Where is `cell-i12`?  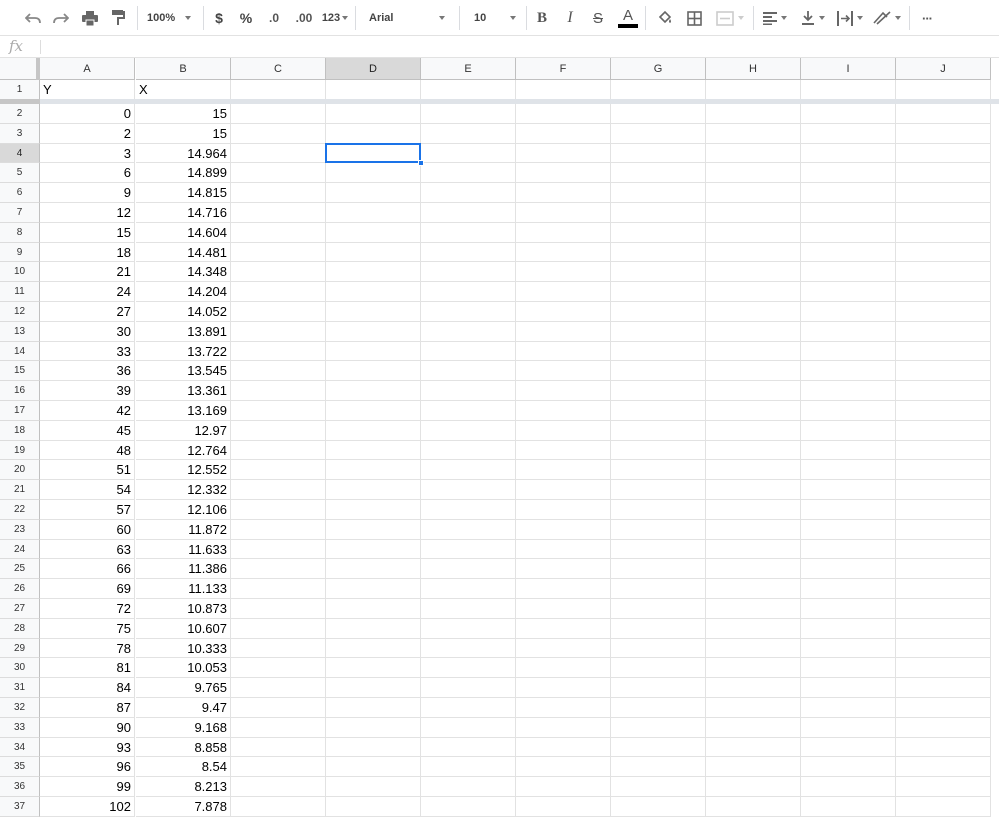
cell-i12 is located at coordinates (848, 312).